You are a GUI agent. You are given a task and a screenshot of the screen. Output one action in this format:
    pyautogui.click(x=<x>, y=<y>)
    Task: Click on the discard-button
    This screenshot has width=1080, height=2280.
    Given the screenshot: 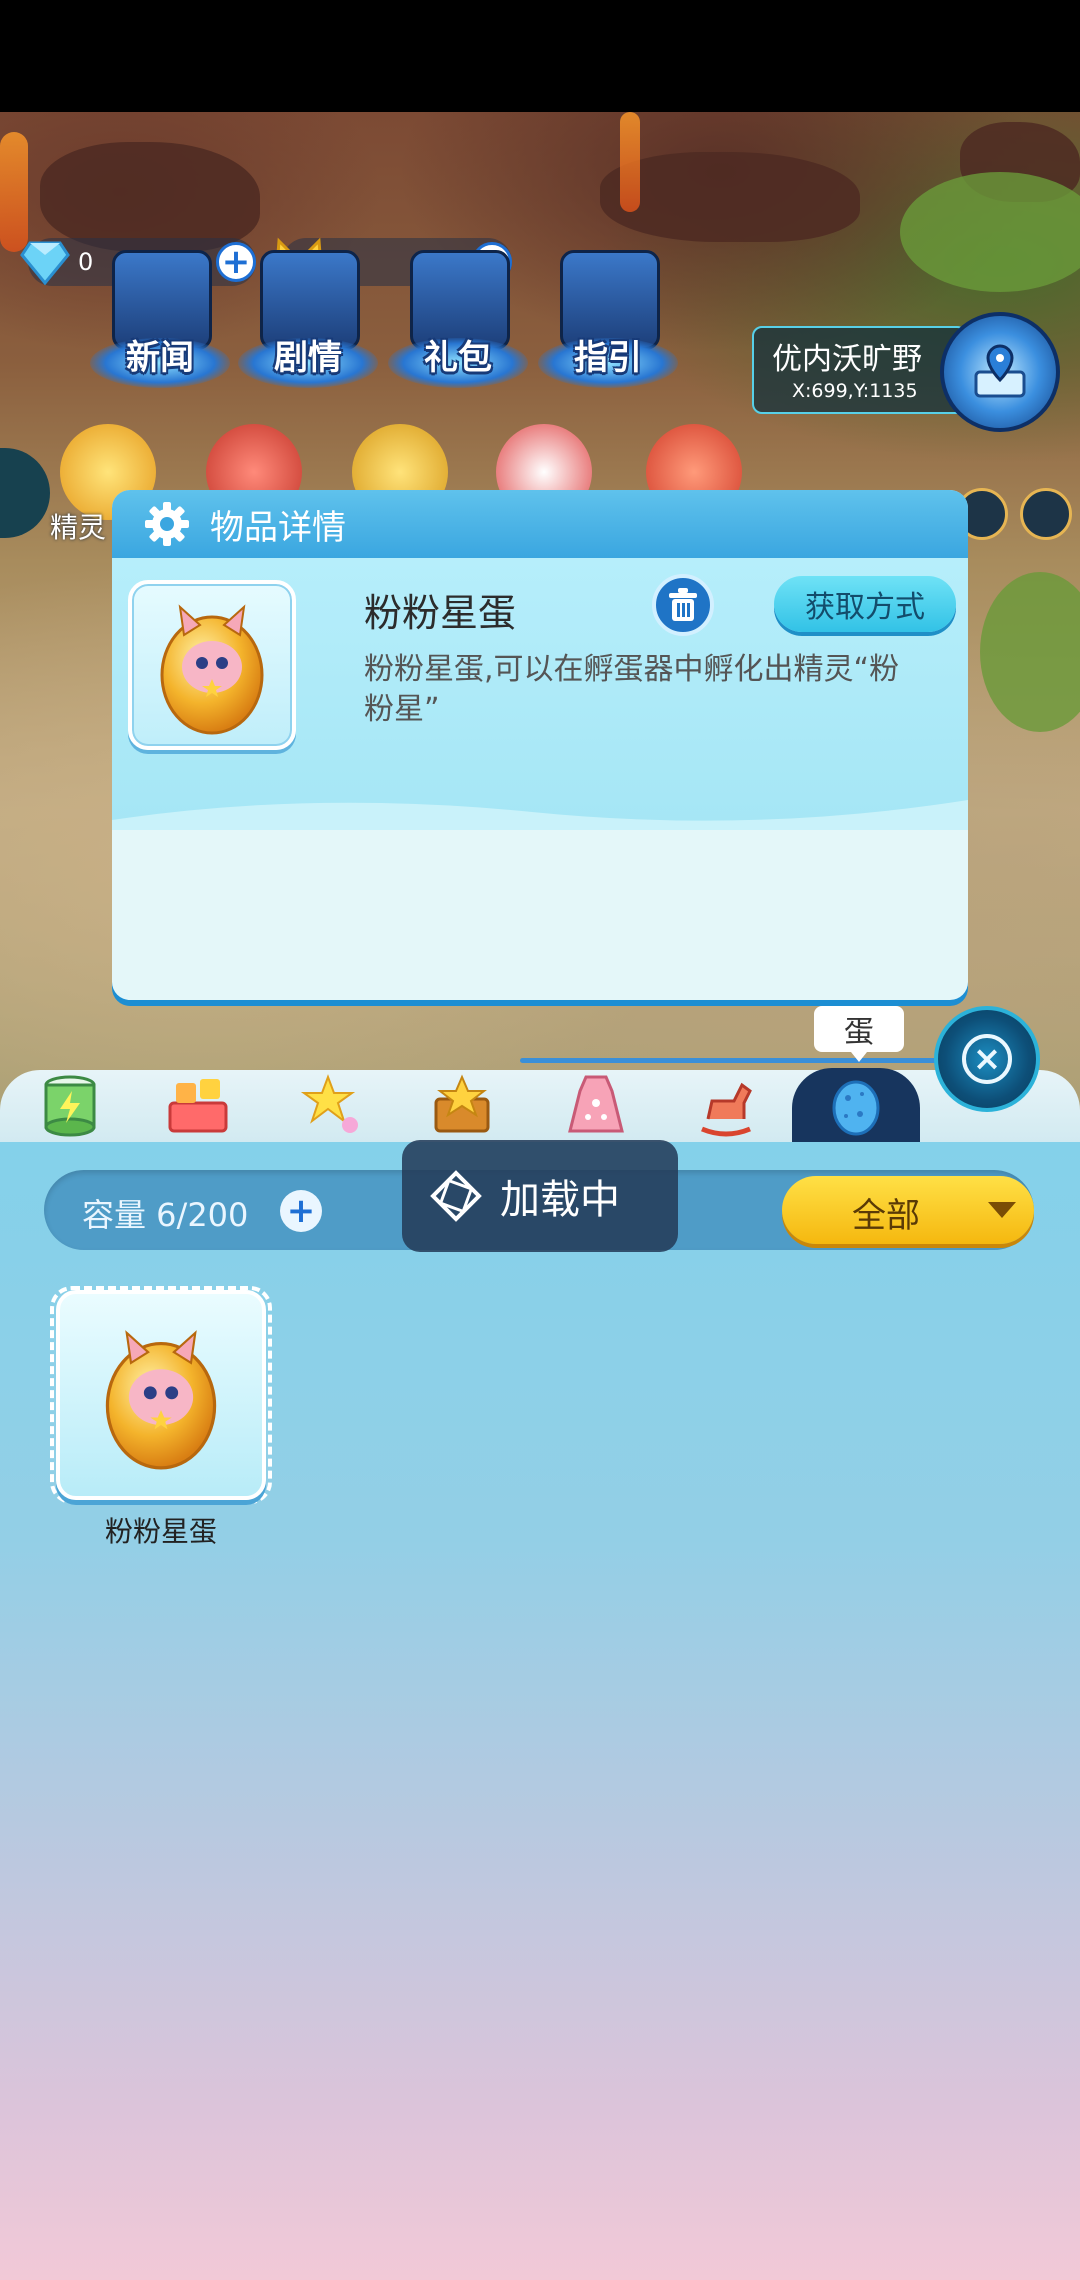 What is the action you would take?
    pyautogui.click(x=683, y=605)
    